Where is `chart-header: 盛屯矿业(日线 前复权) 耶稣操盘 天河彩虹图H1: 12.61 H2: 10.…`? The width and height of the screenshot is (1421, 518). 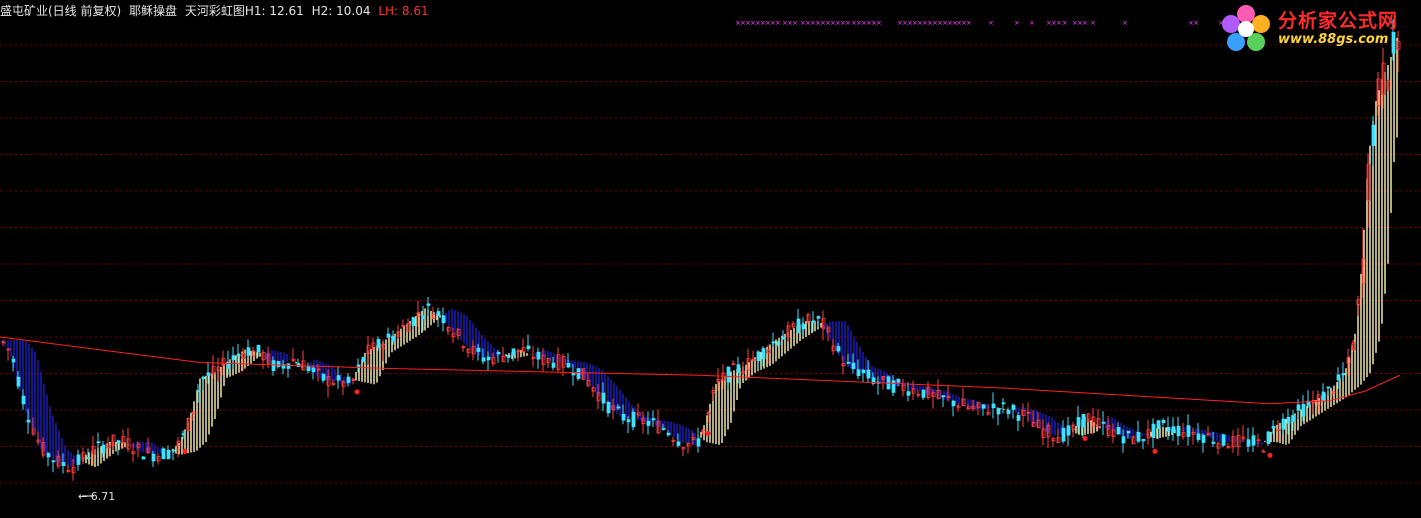
chart-header: 盛屯矿业(日线 前复权) 耶稣操盘 天河彩虹图H1: 12.61 H2: 10.… is located at coordinates (218, 11).